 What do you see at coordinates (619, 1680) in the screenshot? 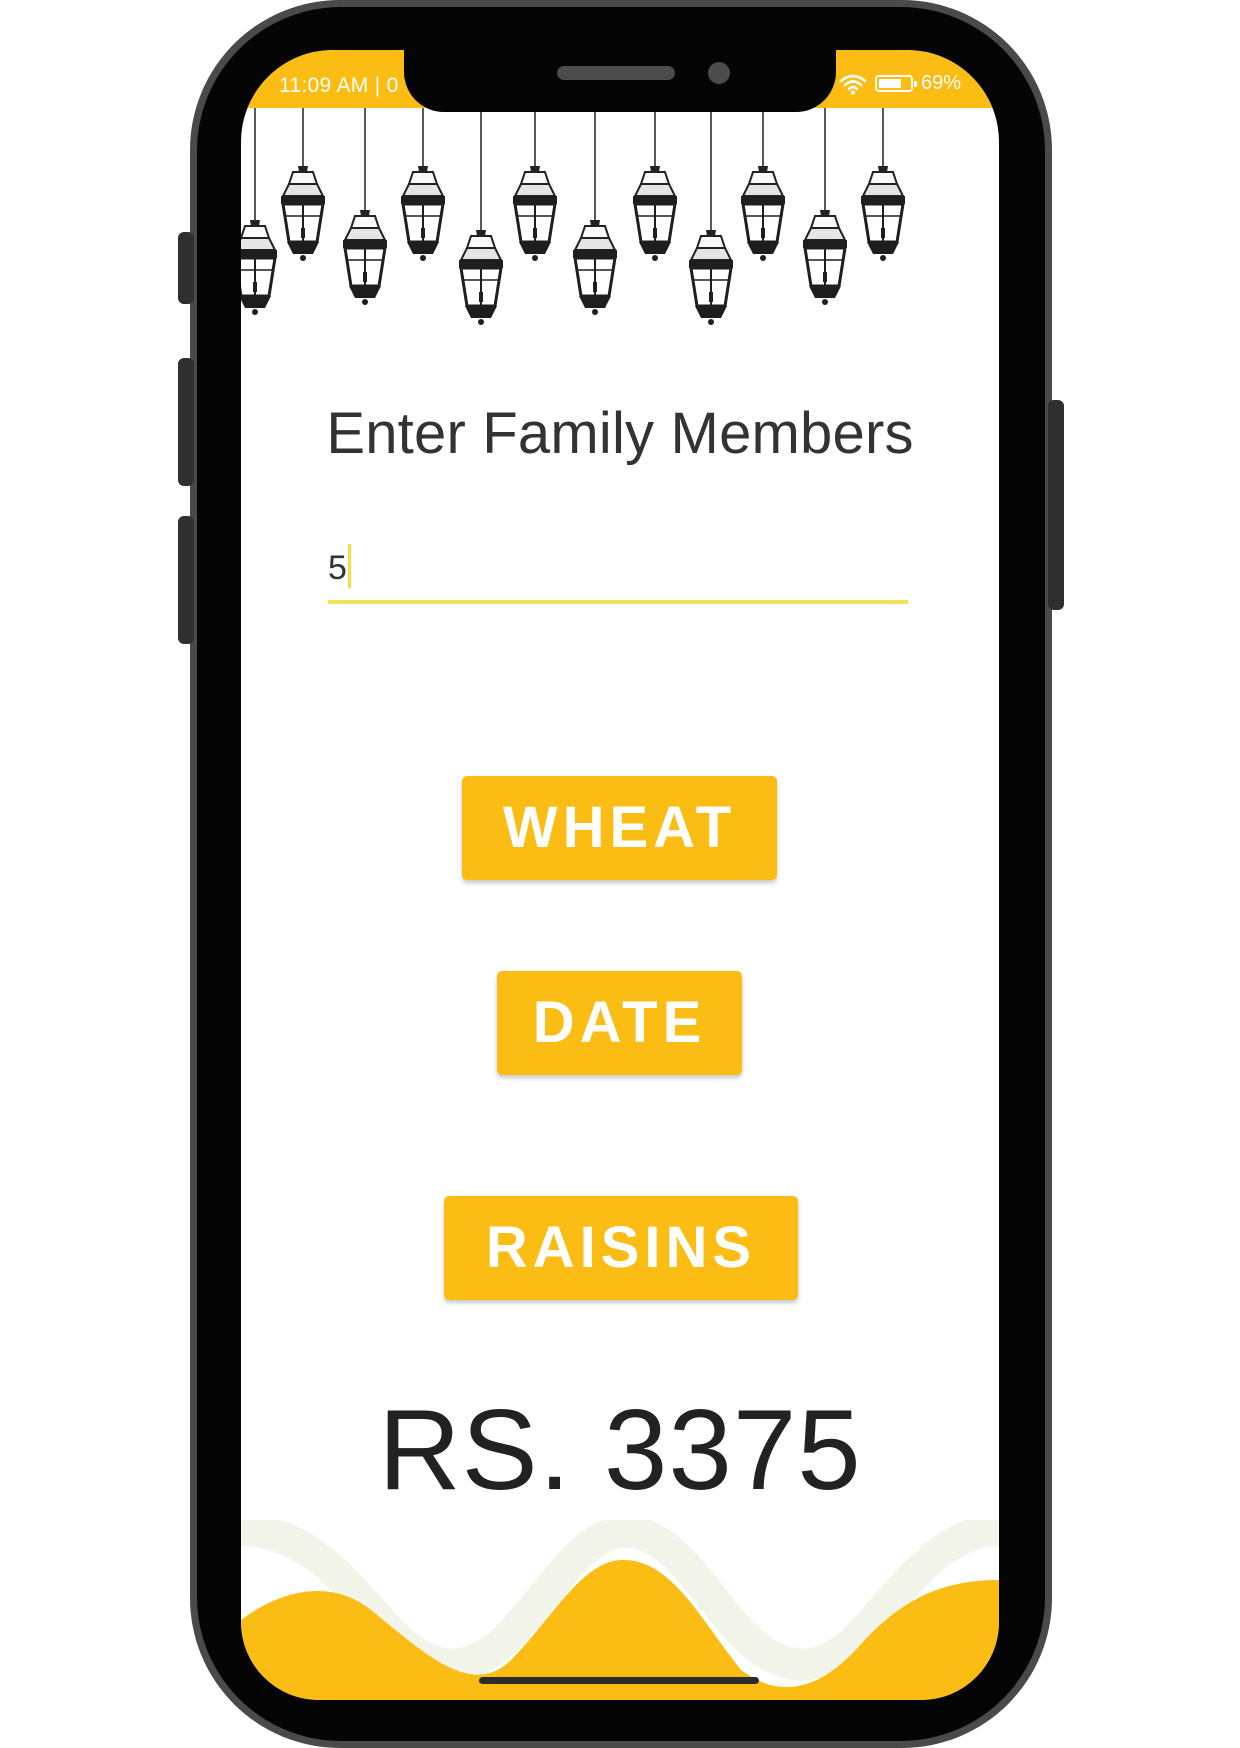
I see `home-indicator` at bounding box center [619, 1680].